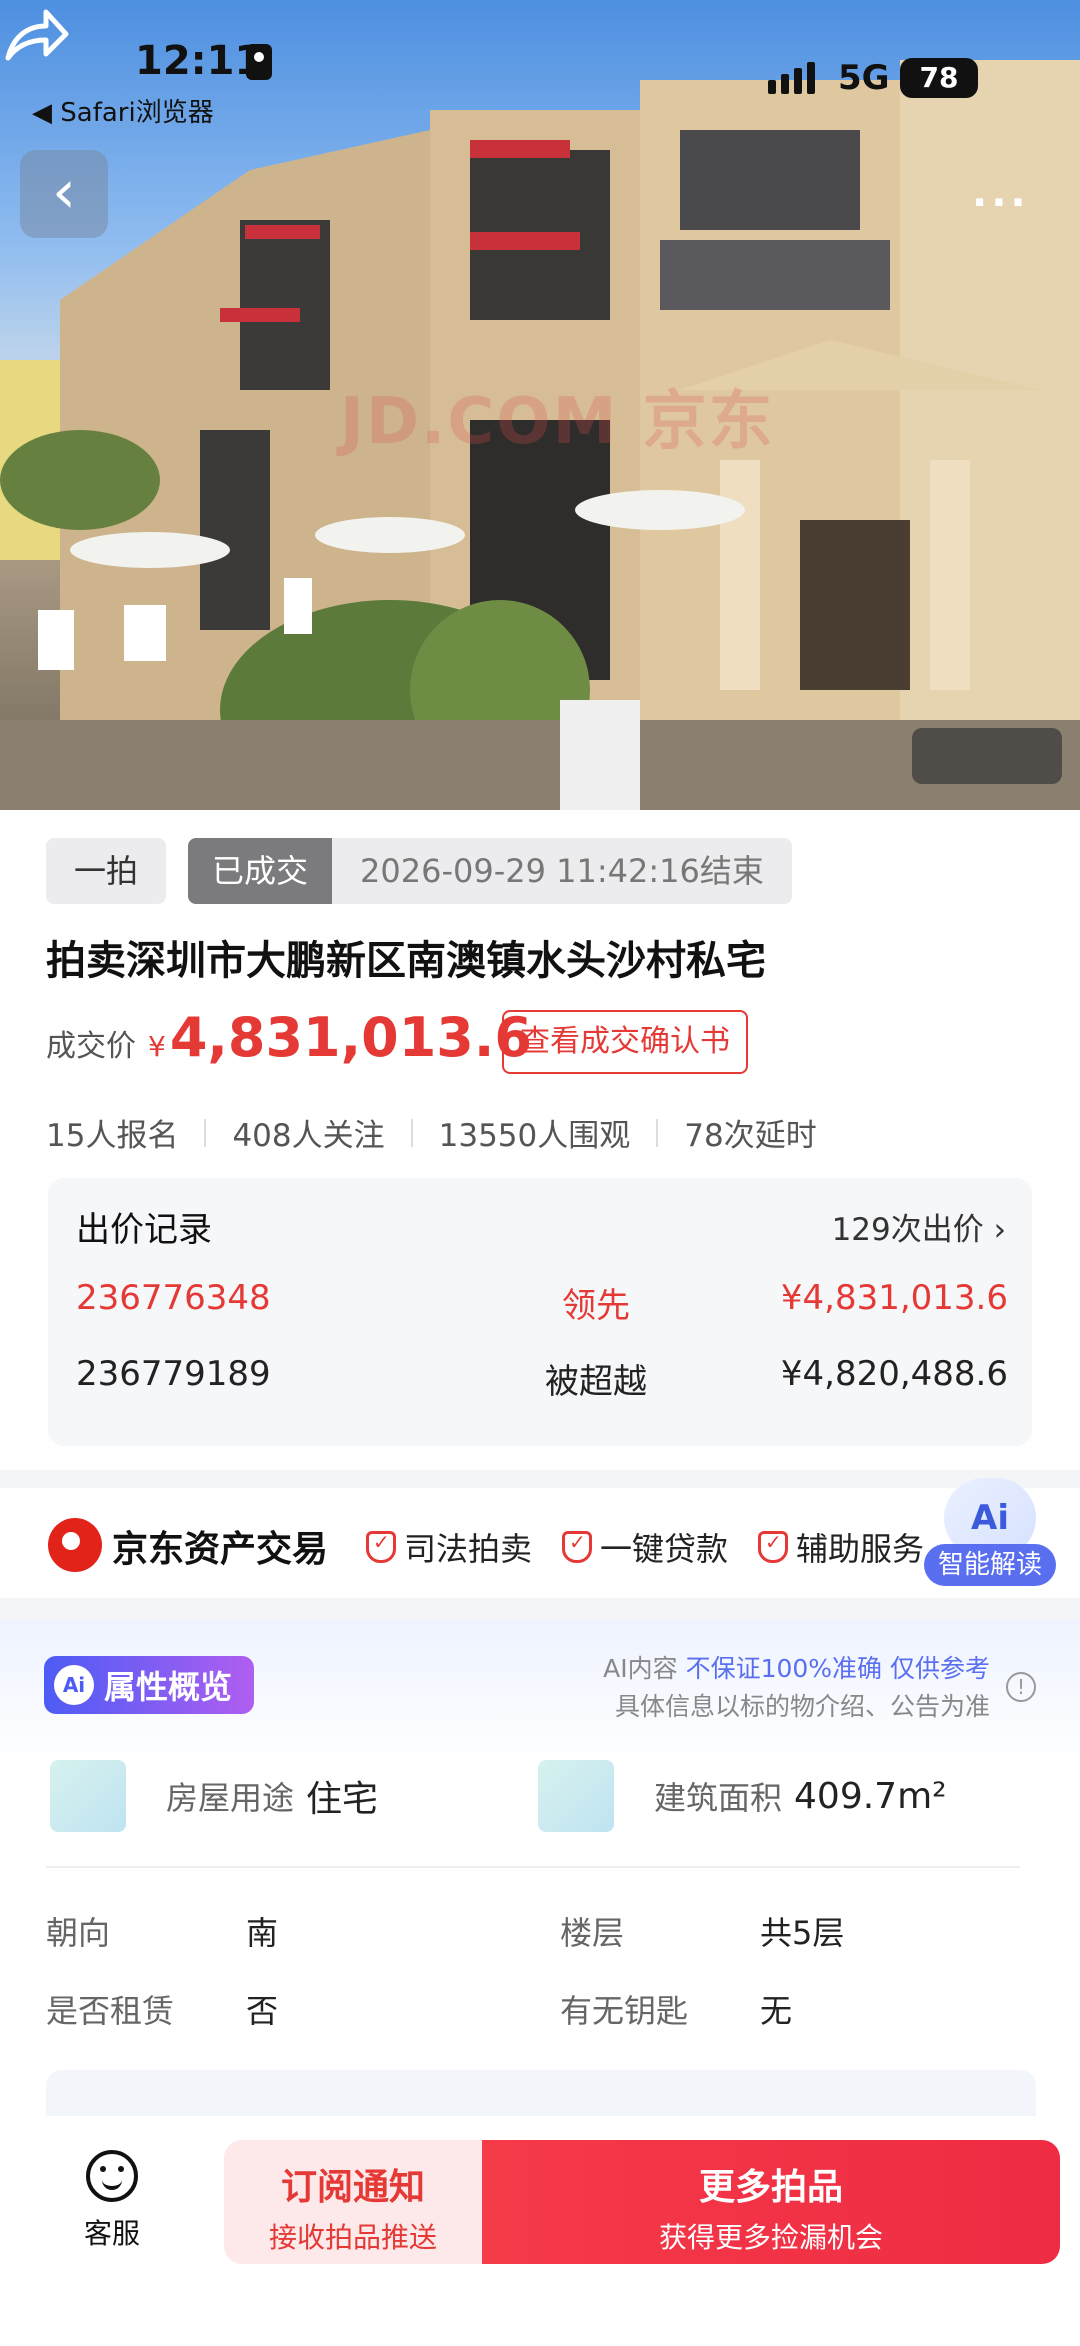 The width and height of the screenshot is (1080, 2346). I want to click on bidder-id: 236776348, so click(173, 1298).